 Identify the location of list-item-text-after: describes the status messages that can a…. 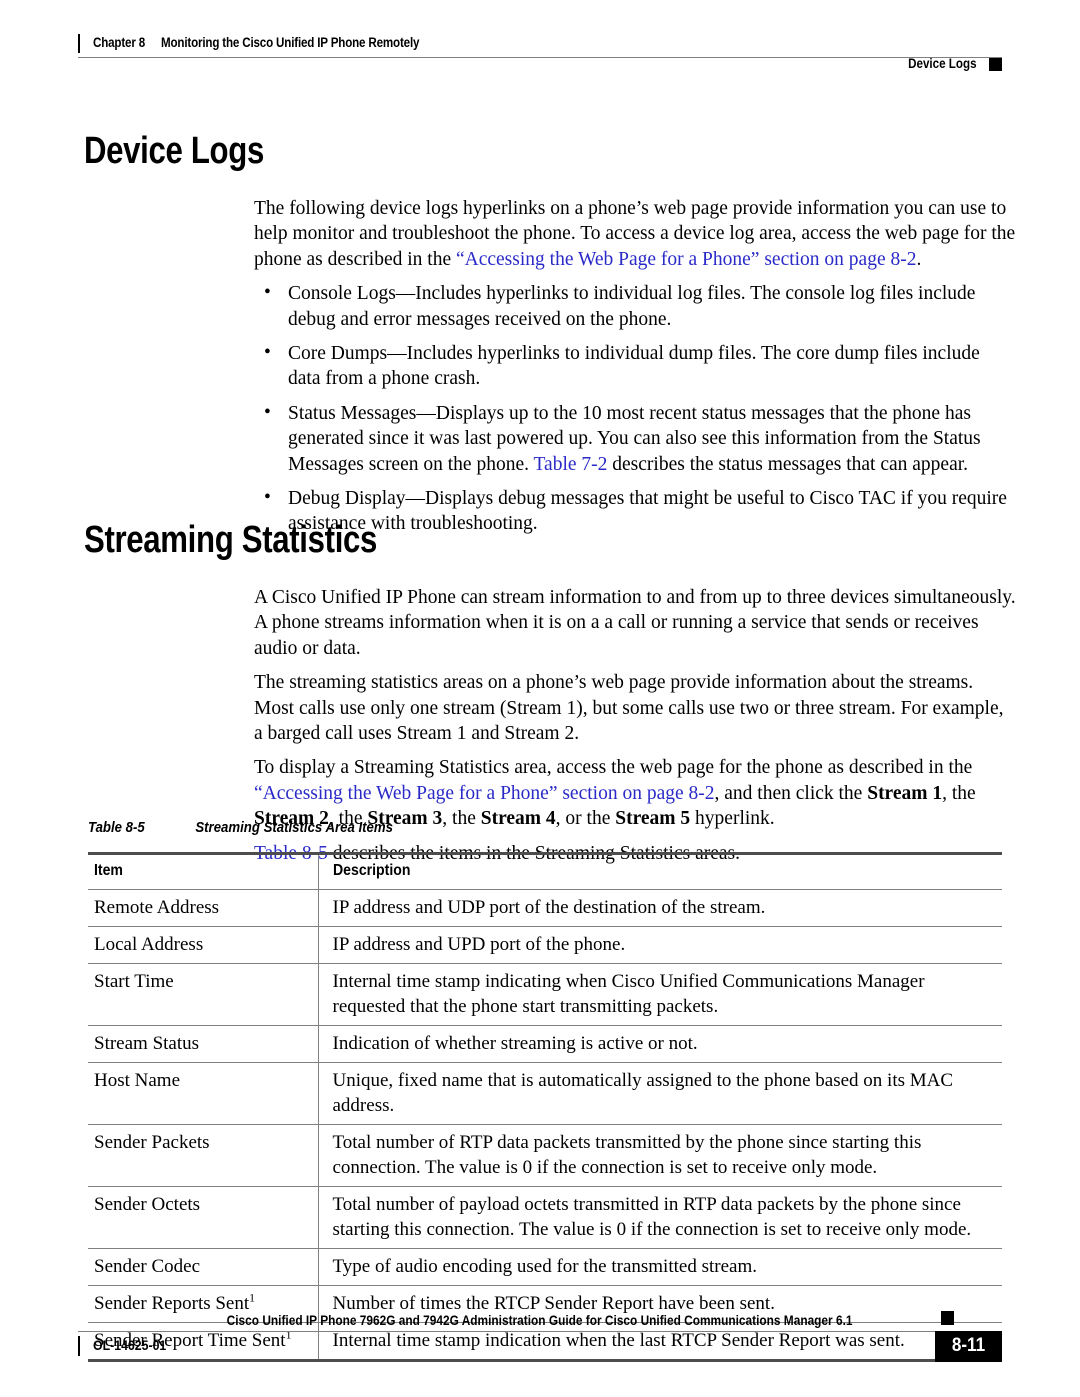
(788, 464).